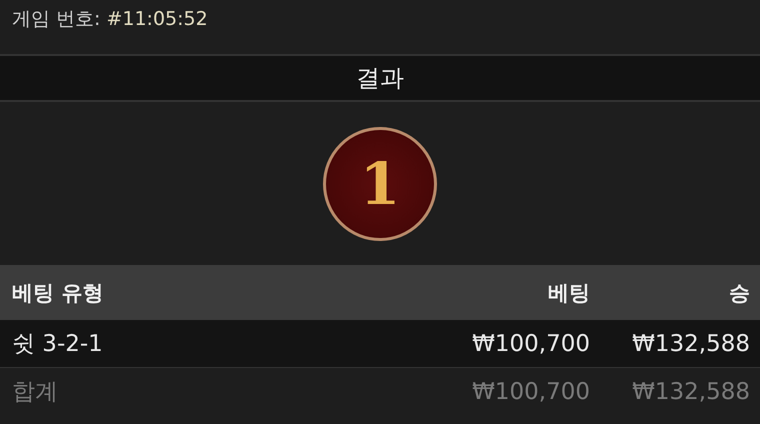 Image resolution: width=760 pixels, height=424 pixels. Describe the element at coordinates (157, 19) in the screenshot. I see `game-number: #11:05:52` at that location.